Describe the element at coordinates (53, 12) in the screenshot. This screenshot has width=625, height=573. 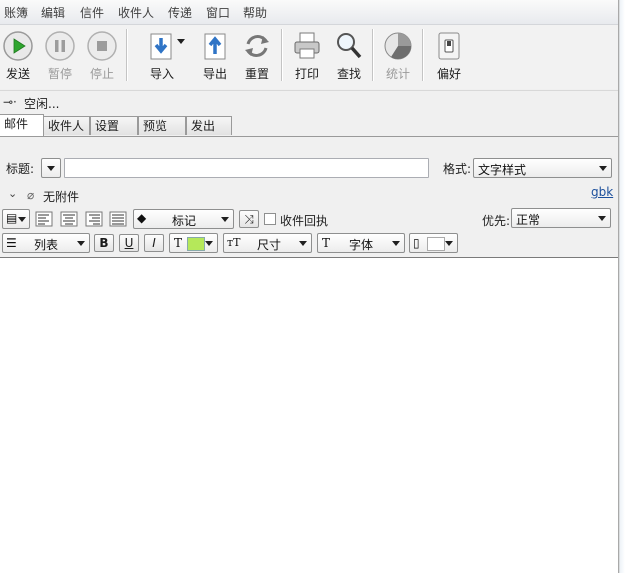
I see `menu-edit: 编辑` at that location.